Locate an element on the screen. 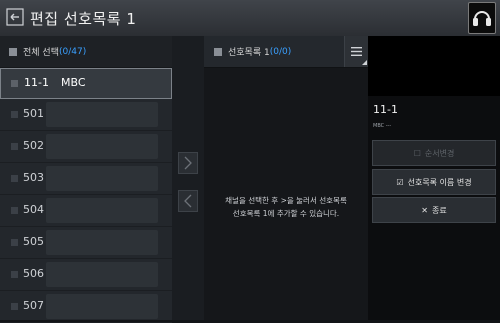 Image resolution: width=500 pixels, height=323 pixels. page-title: 편집 선호목록 1 is located at coordinates (83, 19).